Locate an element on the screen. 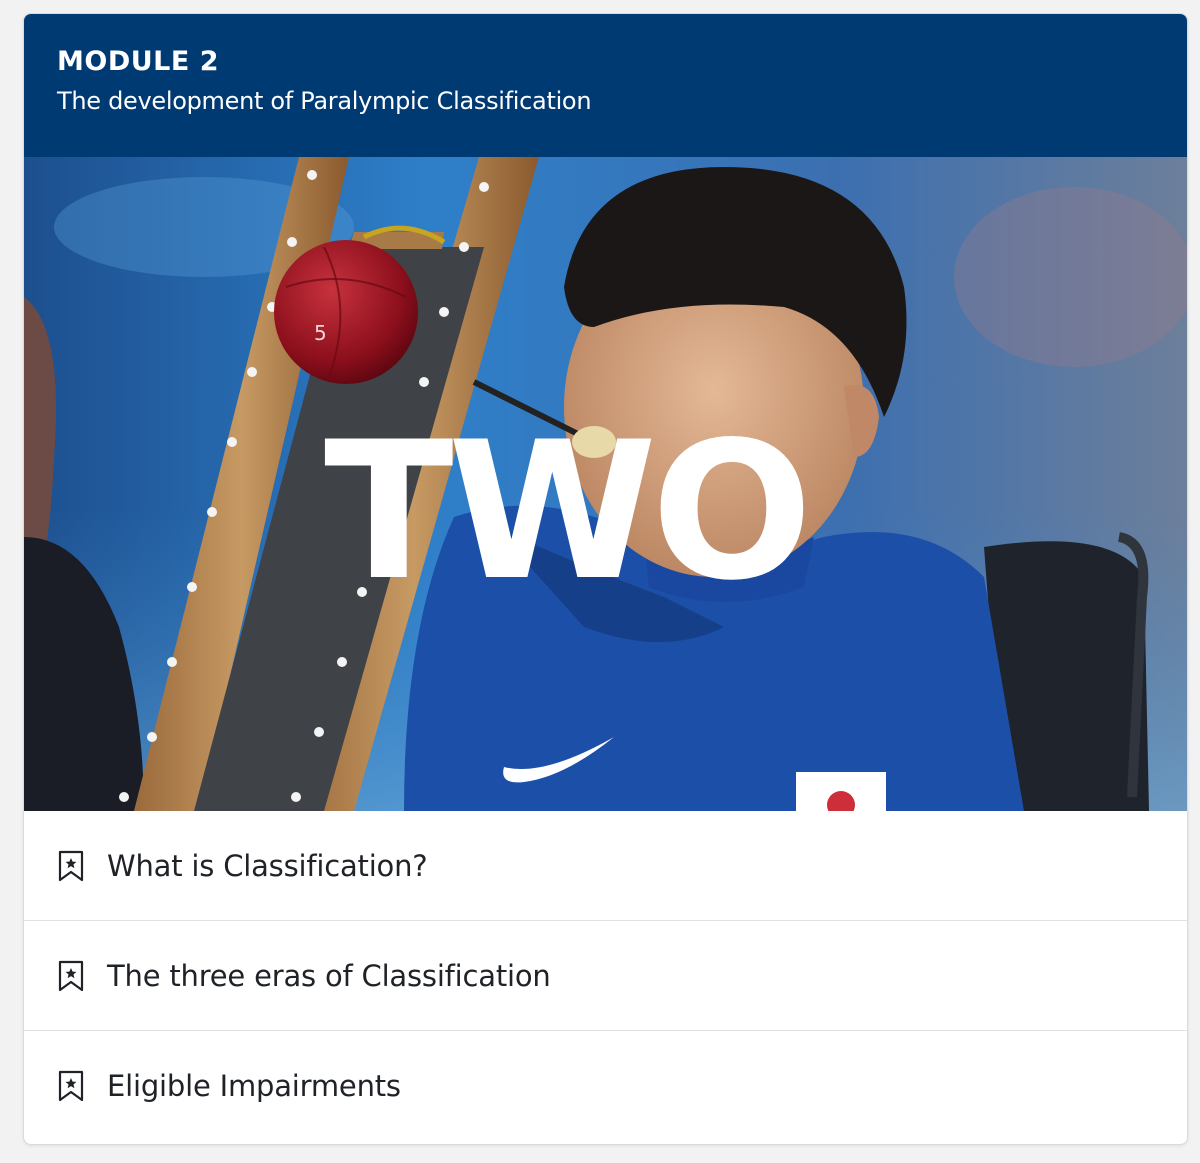  lesson-item: What is Classification? is located at coordinates (605, 866).